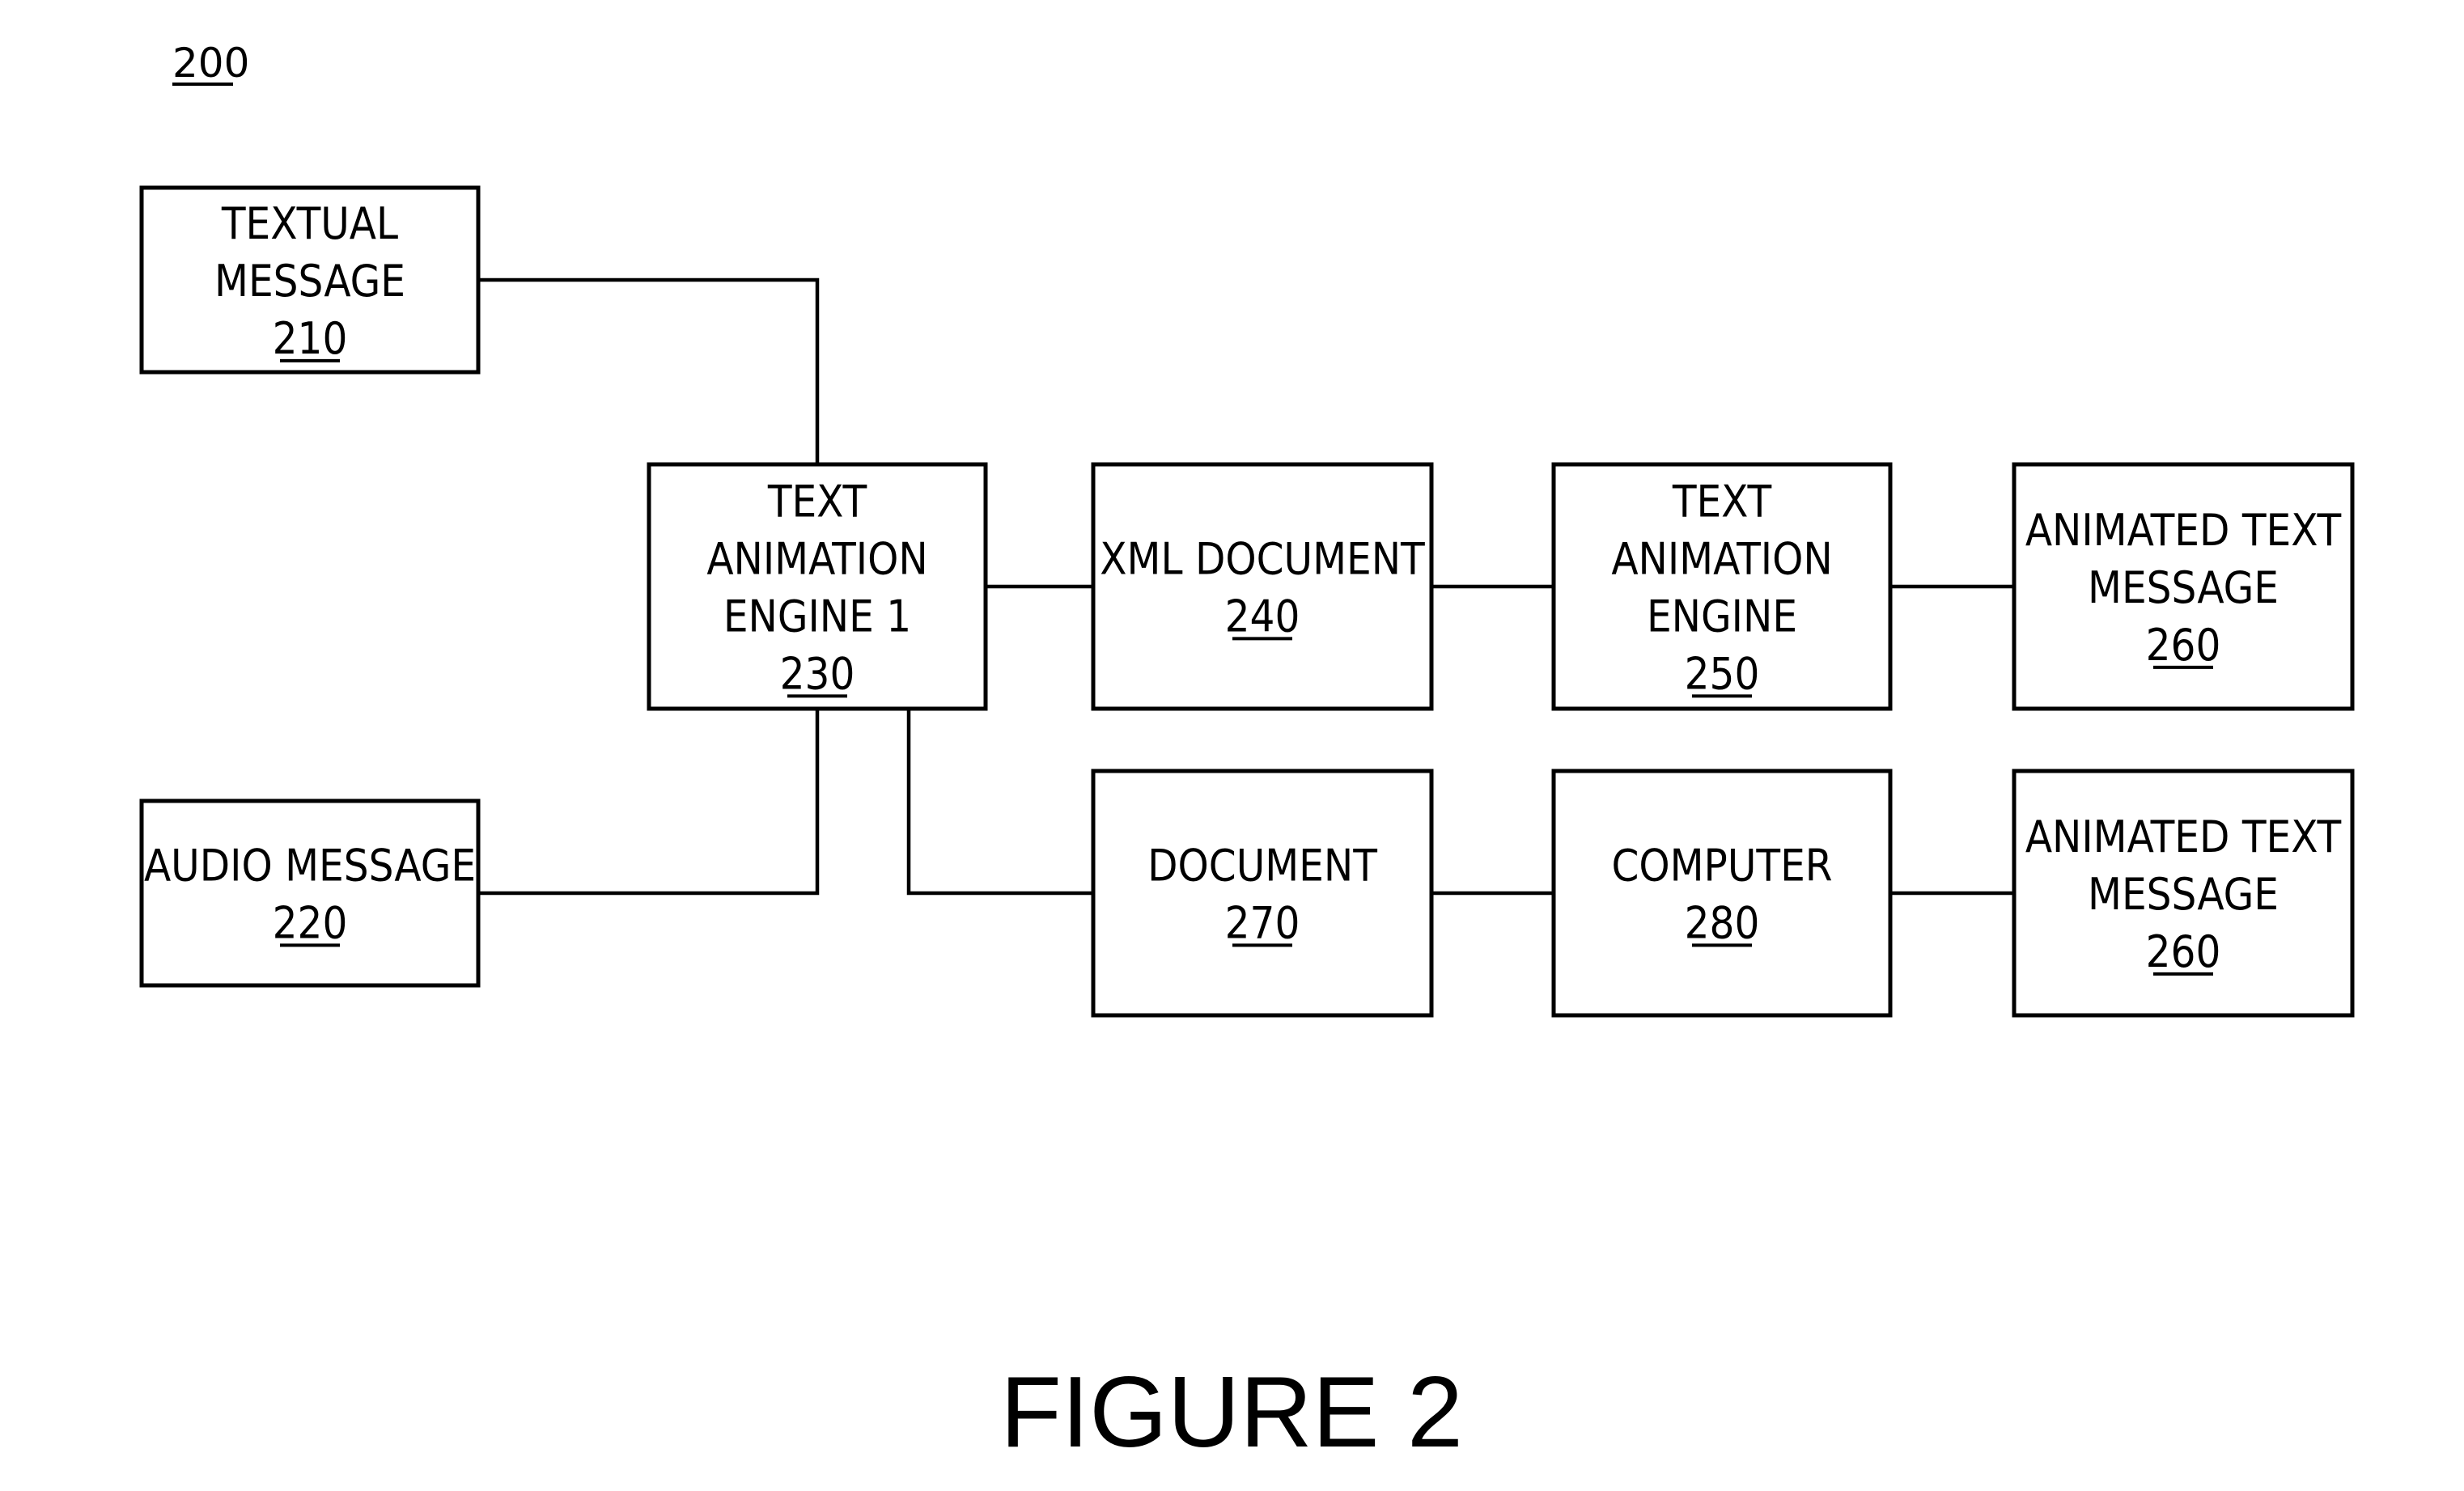 The image size is (2464, 1491). What do you see at coordinates (1722, 586) in the screenshot?
I see `node-250: TEXT ANIMATION ENGINE 250` at bounding box center [1722, 586].